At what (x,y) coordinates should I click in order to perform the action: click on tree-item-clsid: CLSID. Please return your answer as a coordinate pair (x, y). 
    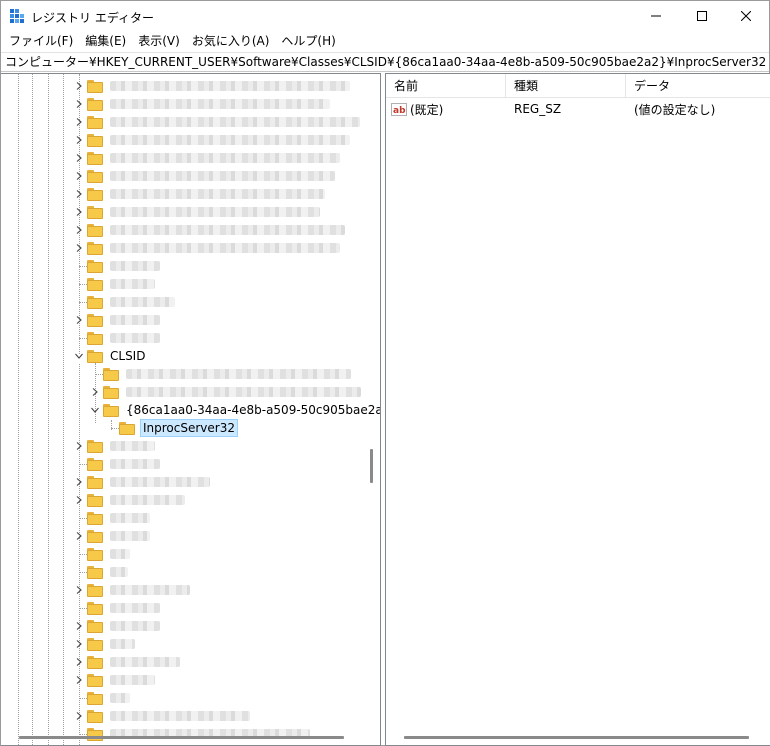
    Looking at the image, I should click on (117, 356).